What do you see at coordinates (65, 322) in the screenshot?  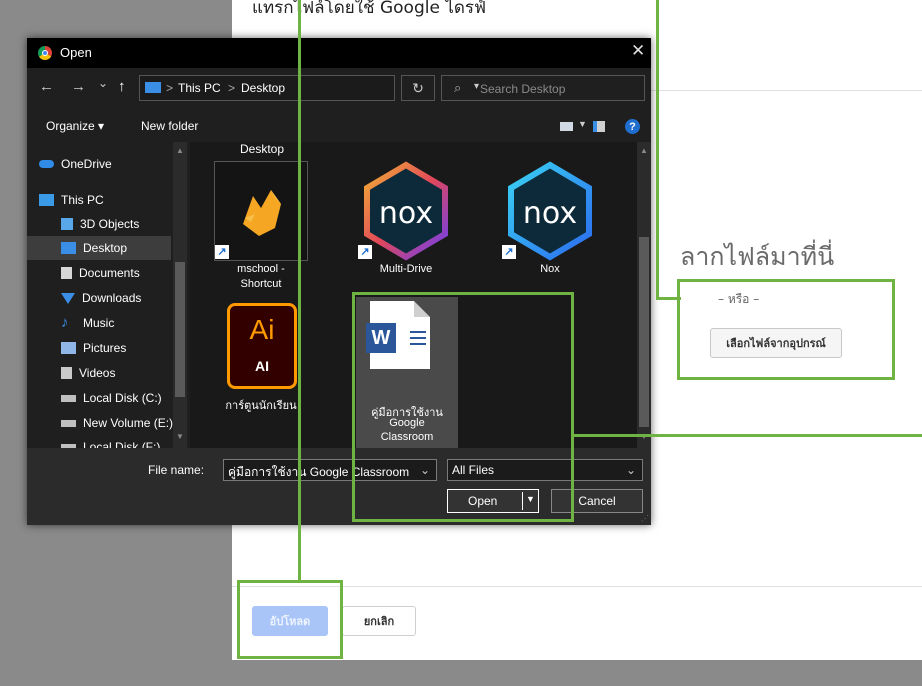 I see `music-icon: ♪` at bounding box center [65, 322].